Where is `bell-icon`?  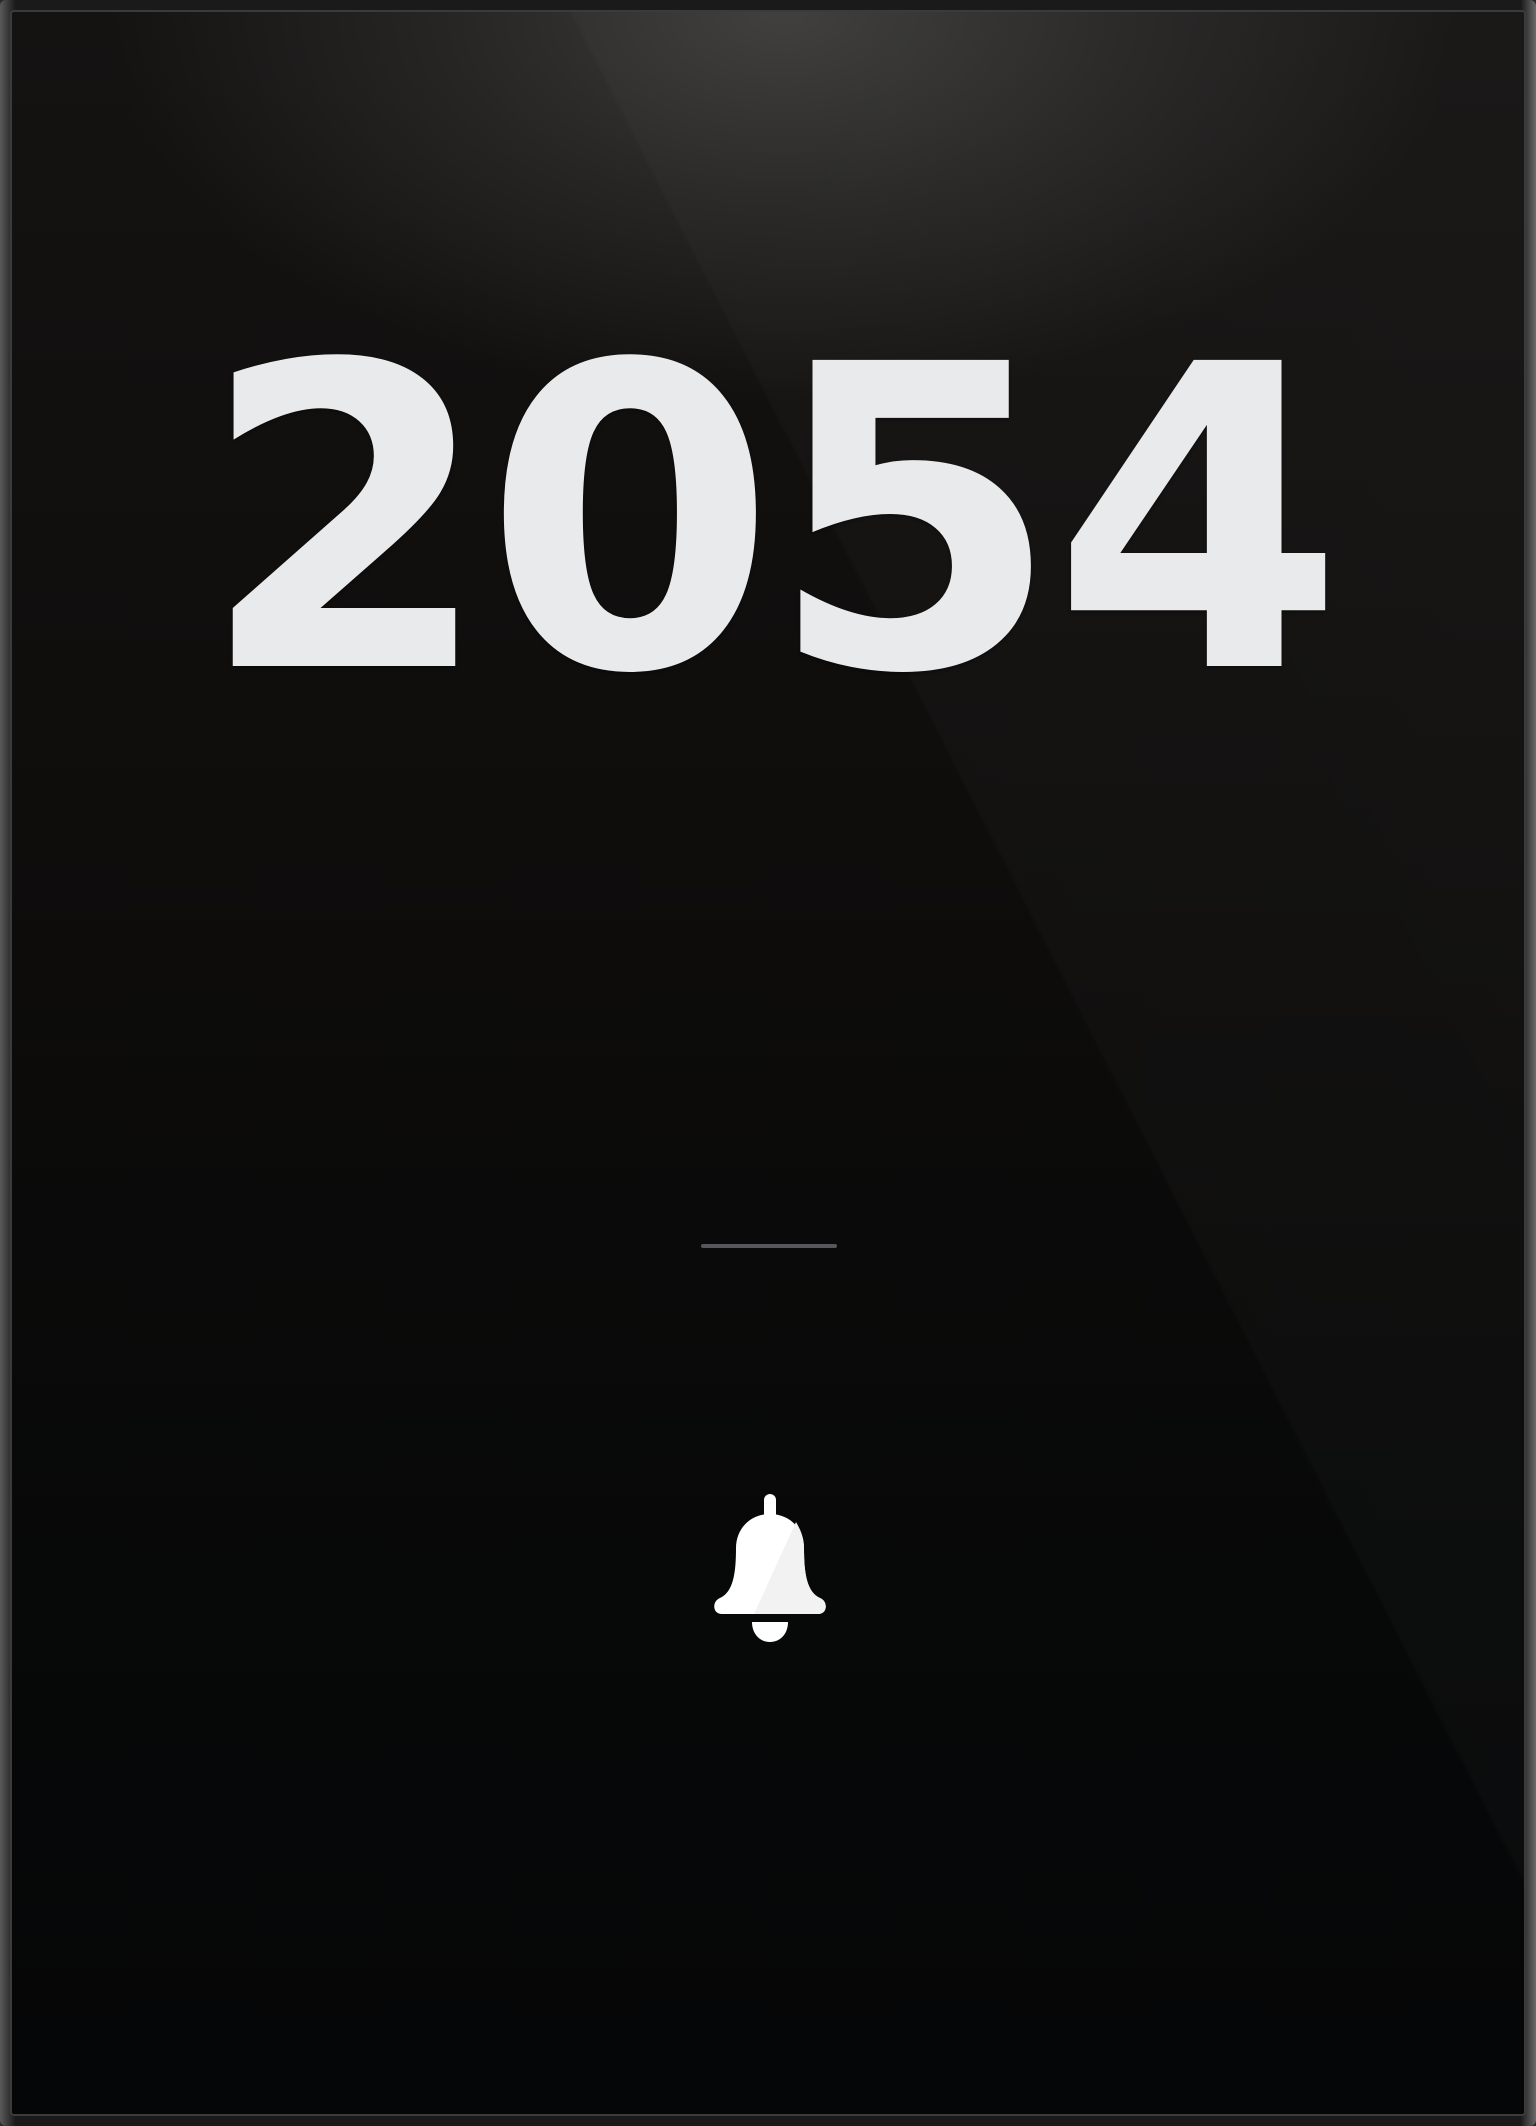
bell-icon is located at coordinates (770, 1572).